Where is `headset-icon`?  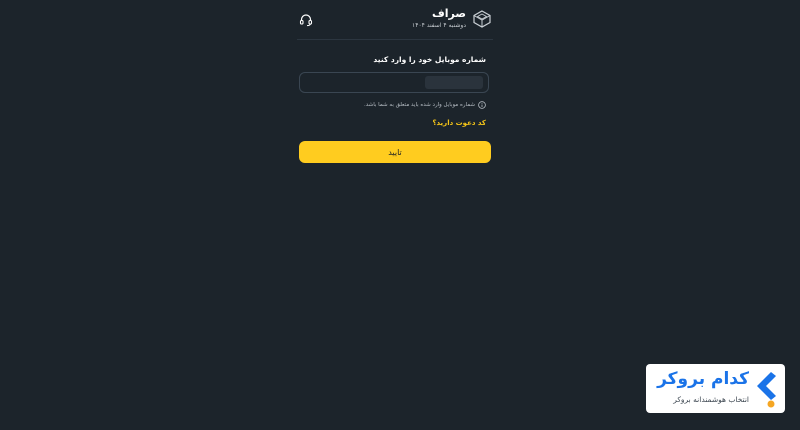
headset-icon is located at coordinates (306, 20).